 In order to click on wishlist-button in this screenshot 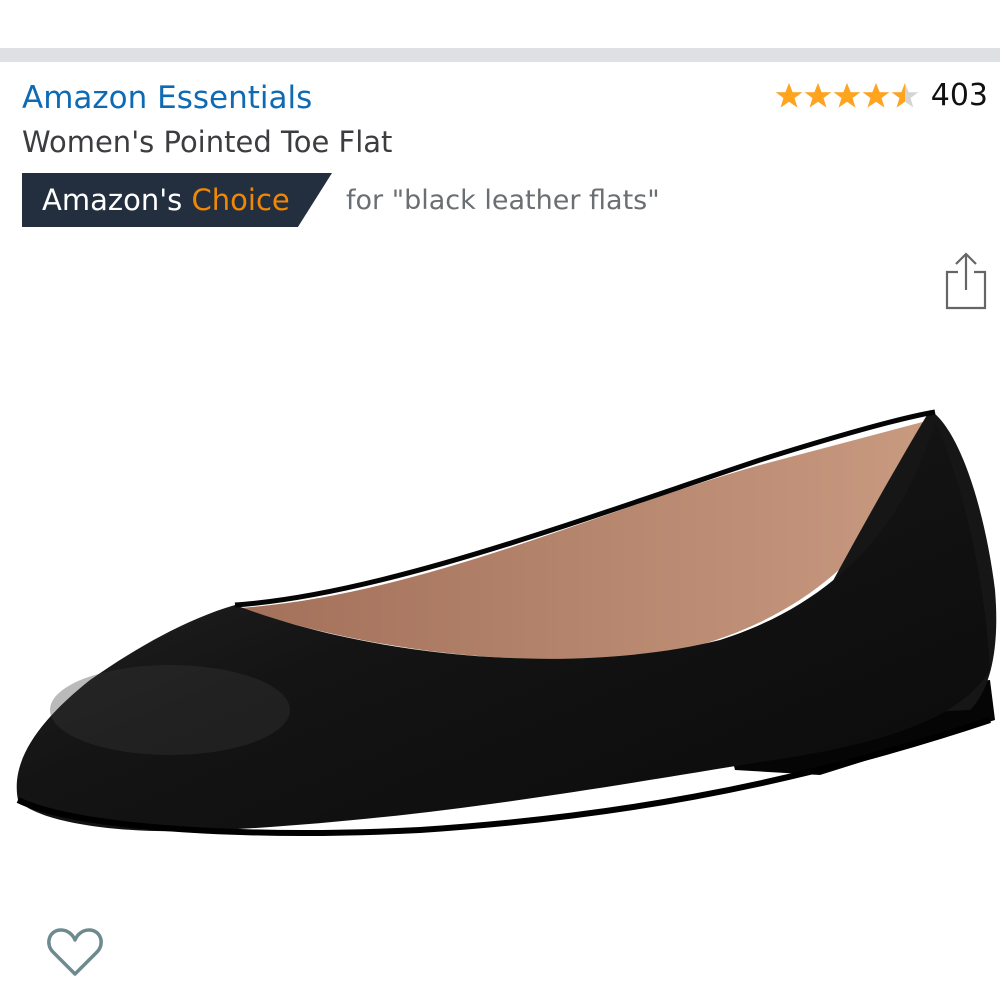, I will do `click(75, 952)`.